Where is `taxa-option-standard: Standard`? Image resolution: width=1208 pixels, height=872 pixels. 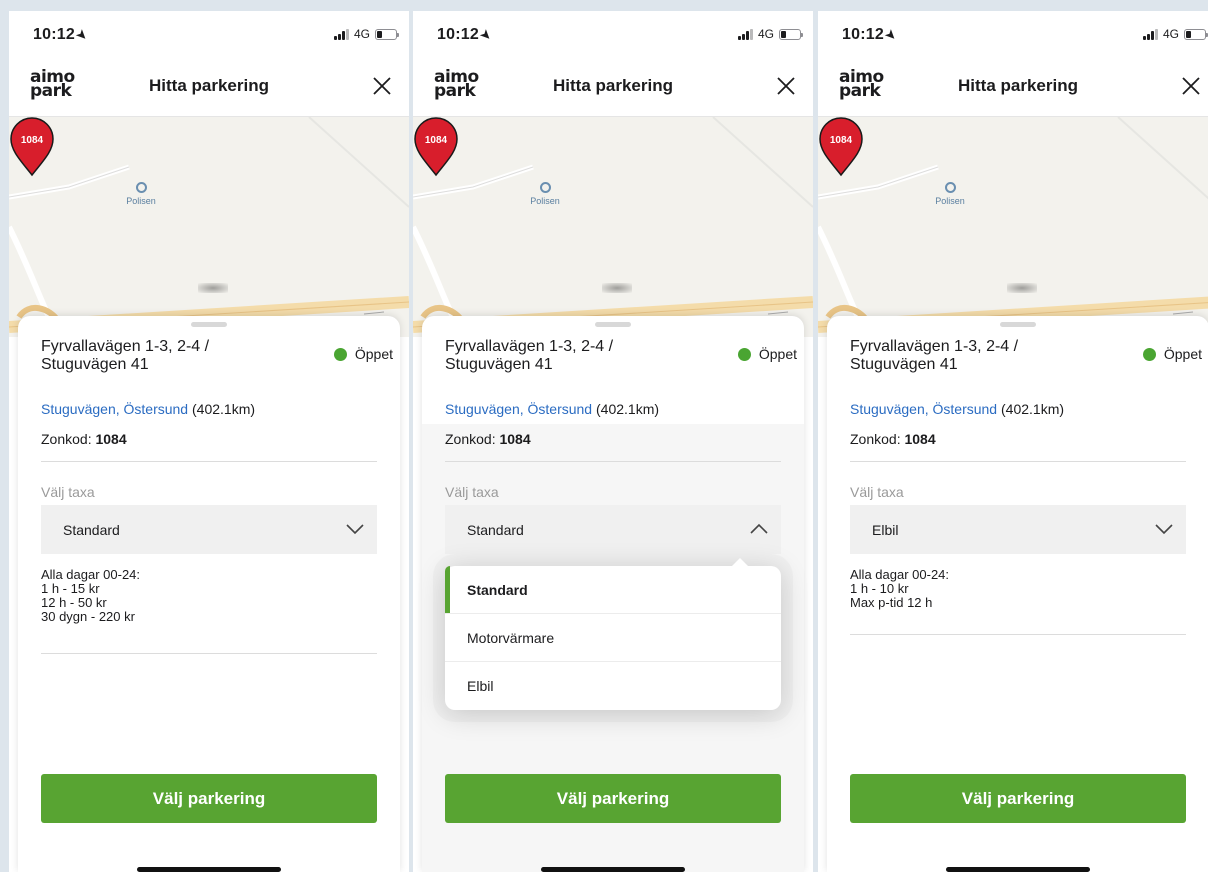
taxa-option-standard: Standard is located at coordinates (613, 590).